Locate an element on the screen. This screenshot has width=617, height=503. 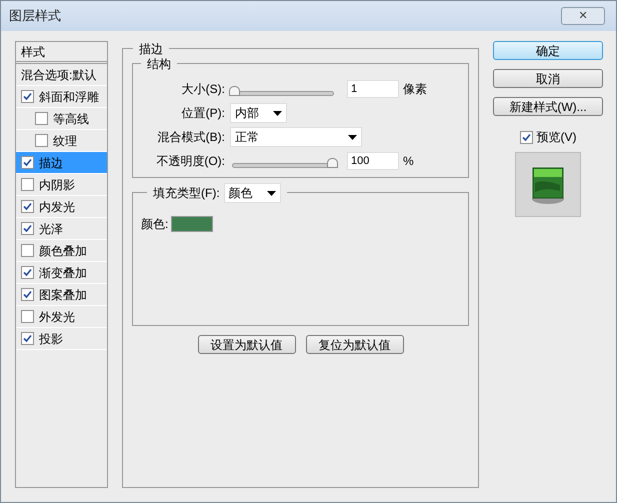
list-item-label: 颜色叠加 is located at coordinates (63, 251).